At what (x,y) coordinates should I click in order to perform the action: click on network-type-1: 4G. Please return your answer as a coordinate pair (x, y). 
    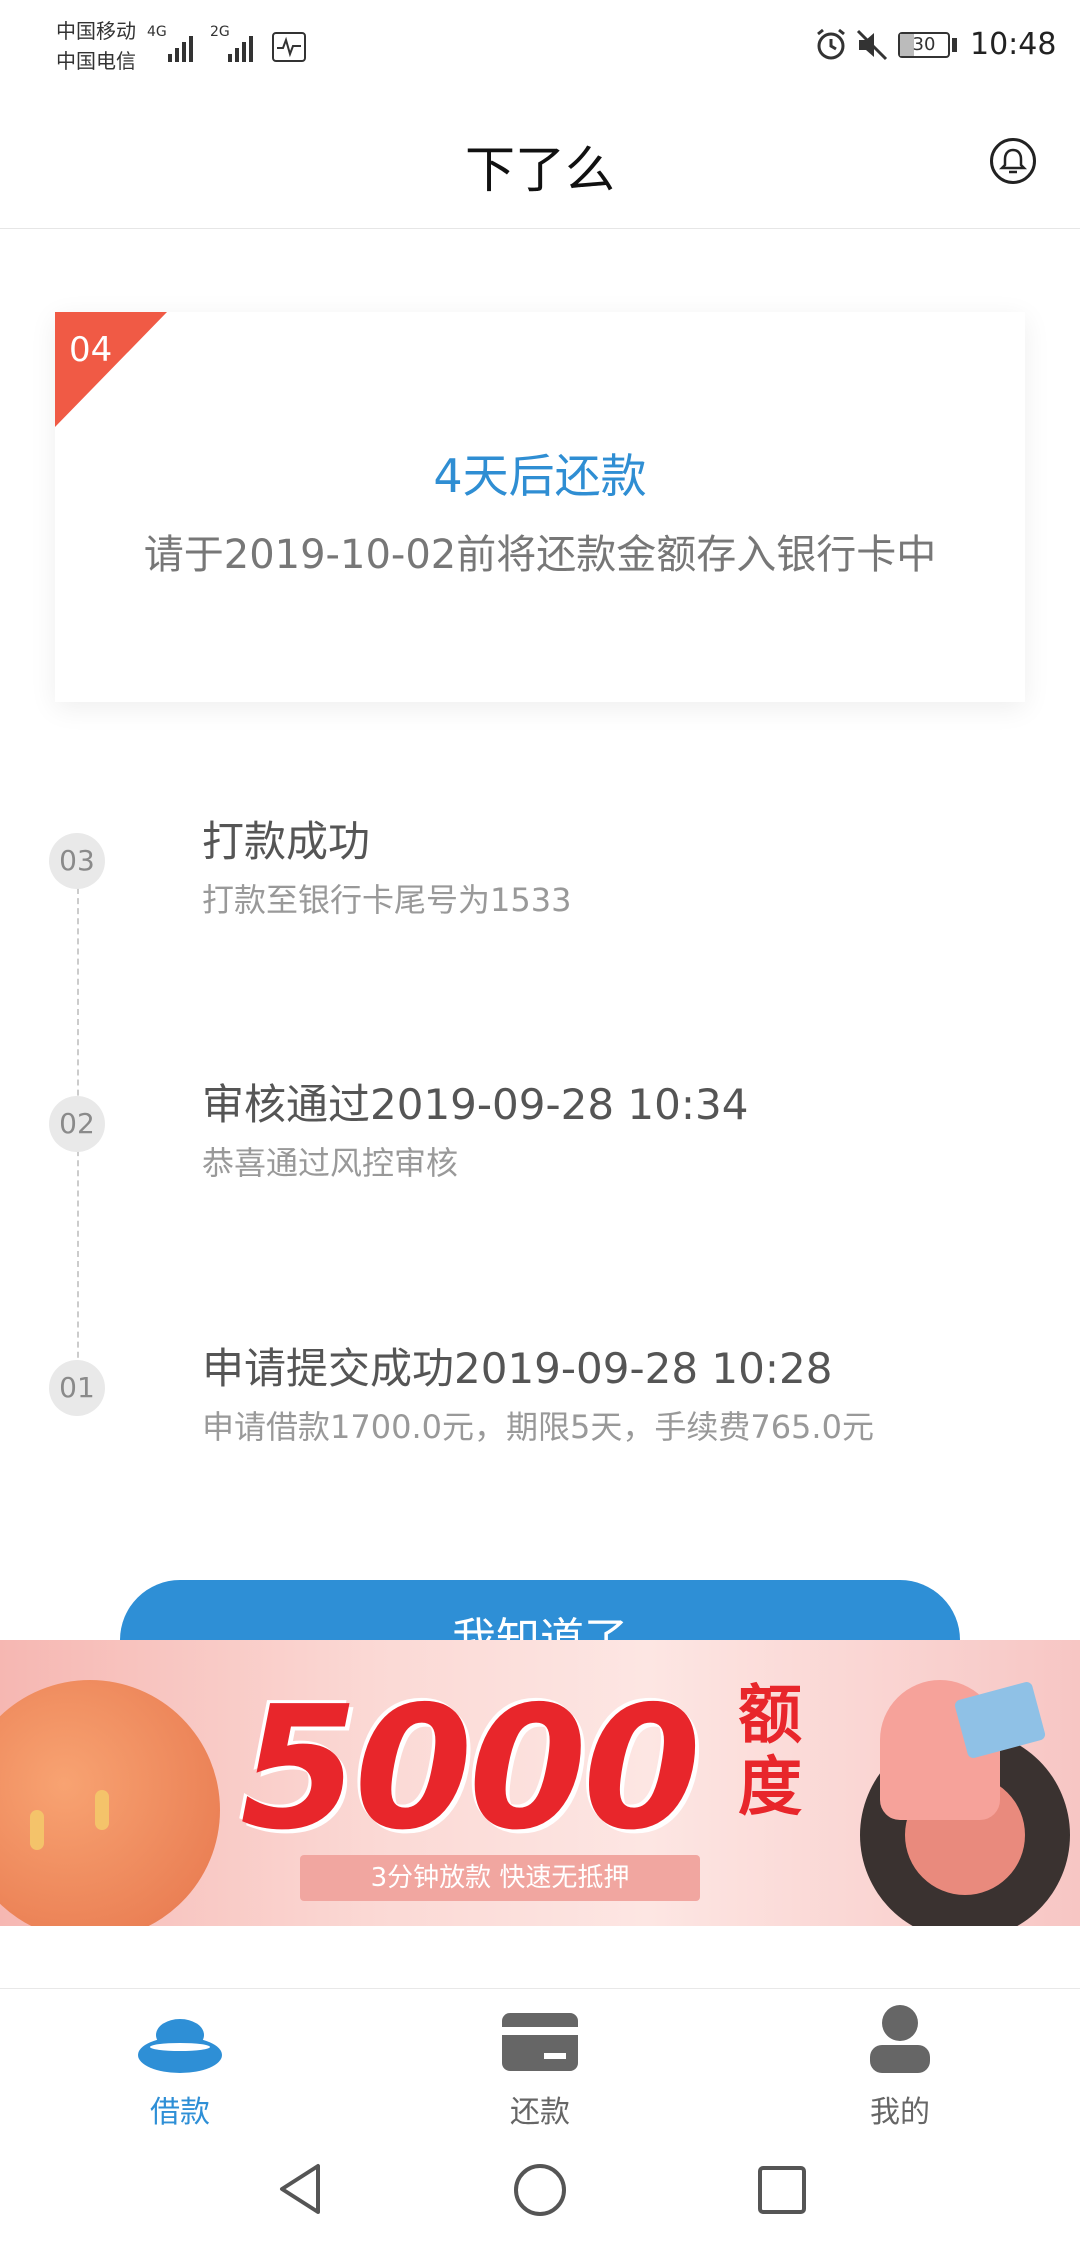
    Looking at the image, I should click on (157, 32).